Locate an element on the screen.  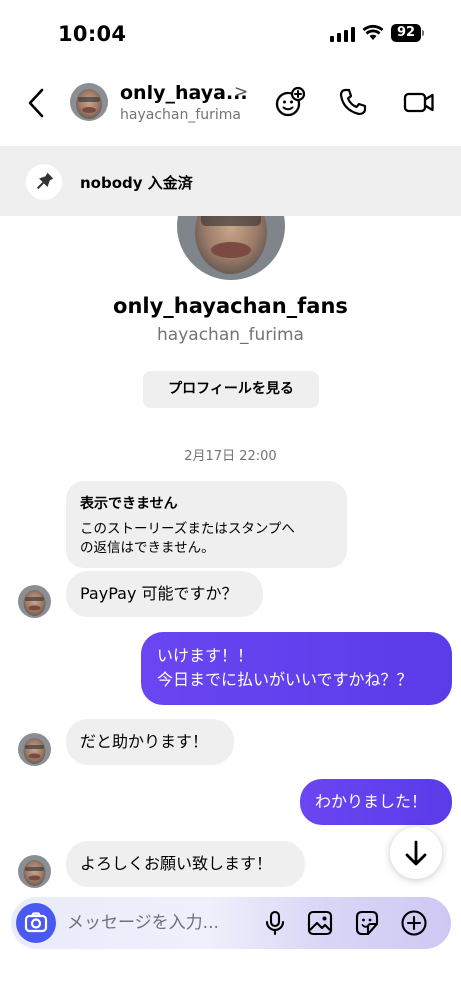
avatar is located at coordinates (89, 102).